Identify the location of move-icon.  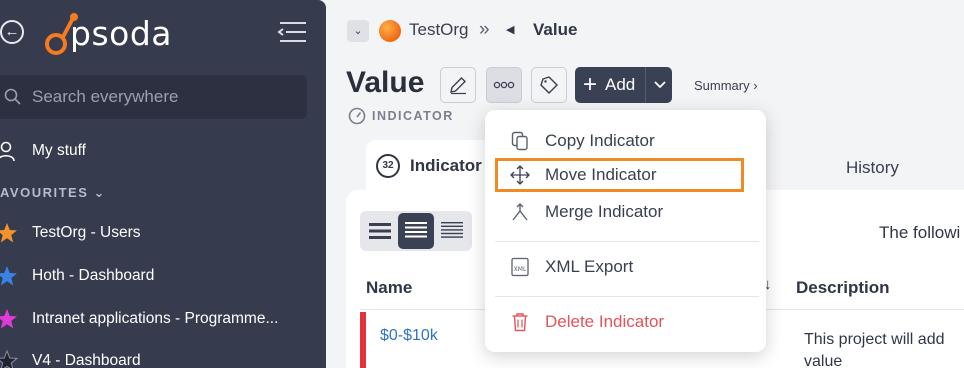
(520, 175).